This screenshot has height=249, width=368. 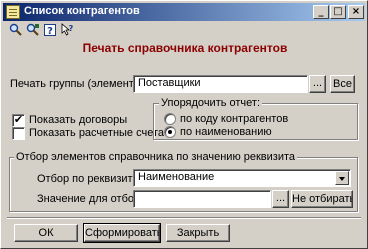 What do you see at coordinates (18, 120) in the screenshot?
I see `show-contracts-checkbox: ✔` at bounding box center [18, 120].